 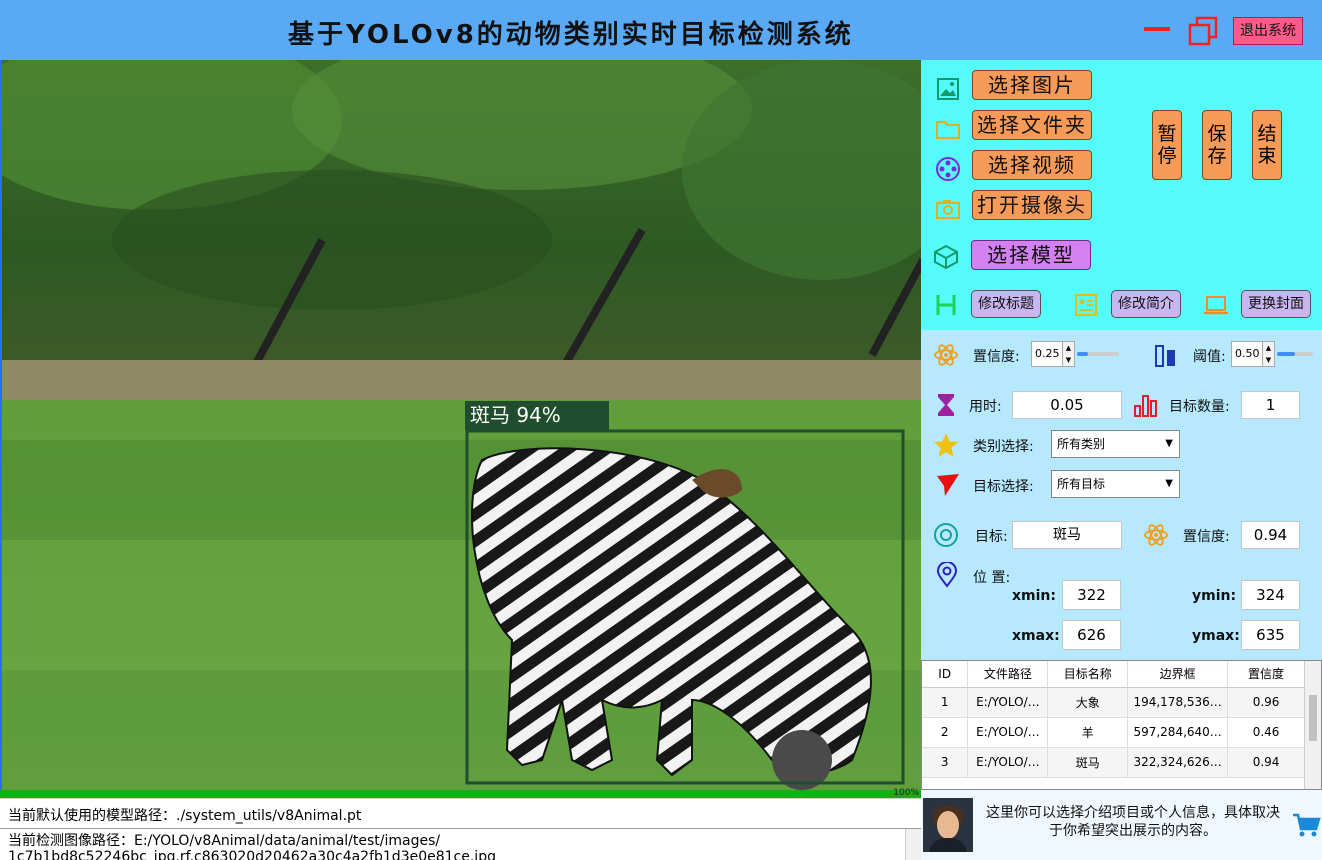 I want to click on iou-spin-arrows: ▲ ▼, so click(x=1268, y=354).